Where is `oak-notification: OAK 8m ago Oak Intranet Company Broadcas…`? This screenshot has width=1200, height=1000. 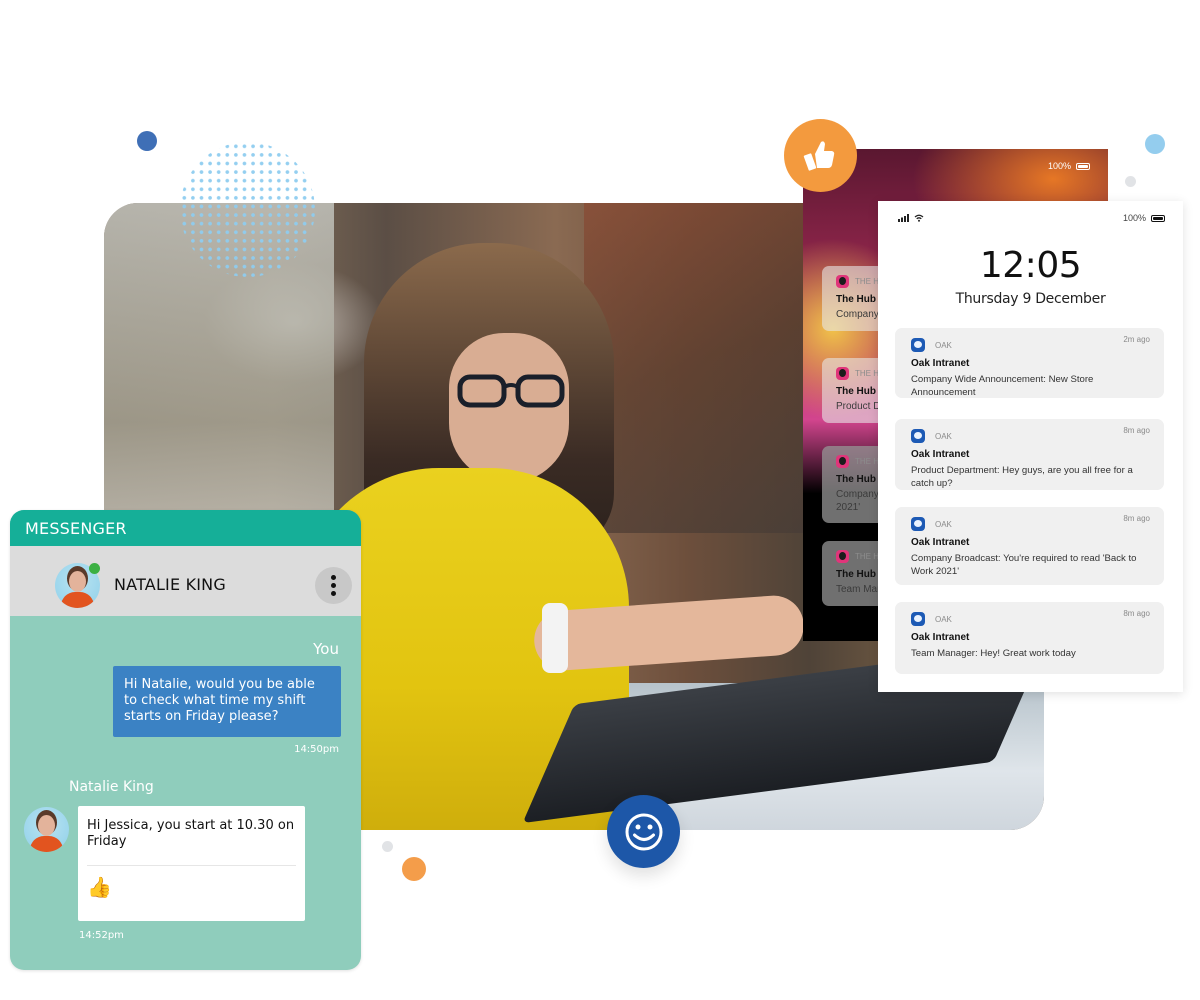
oak-notification: OAK 8m ago Oak Intranet Company Broadcas… is located at coordinates (1029, 546).